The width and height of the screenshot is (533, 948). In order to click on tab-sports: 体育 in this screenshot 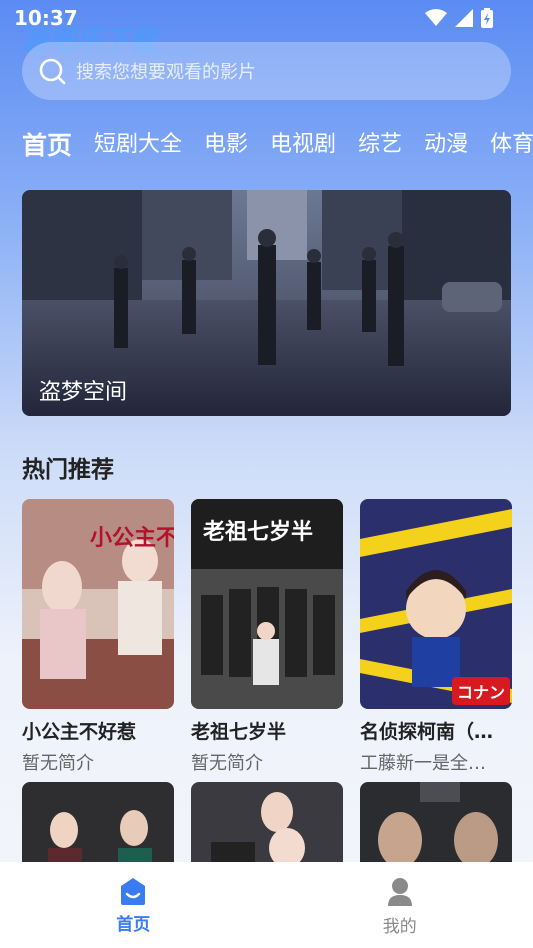, I will do `click(511, 146)`.